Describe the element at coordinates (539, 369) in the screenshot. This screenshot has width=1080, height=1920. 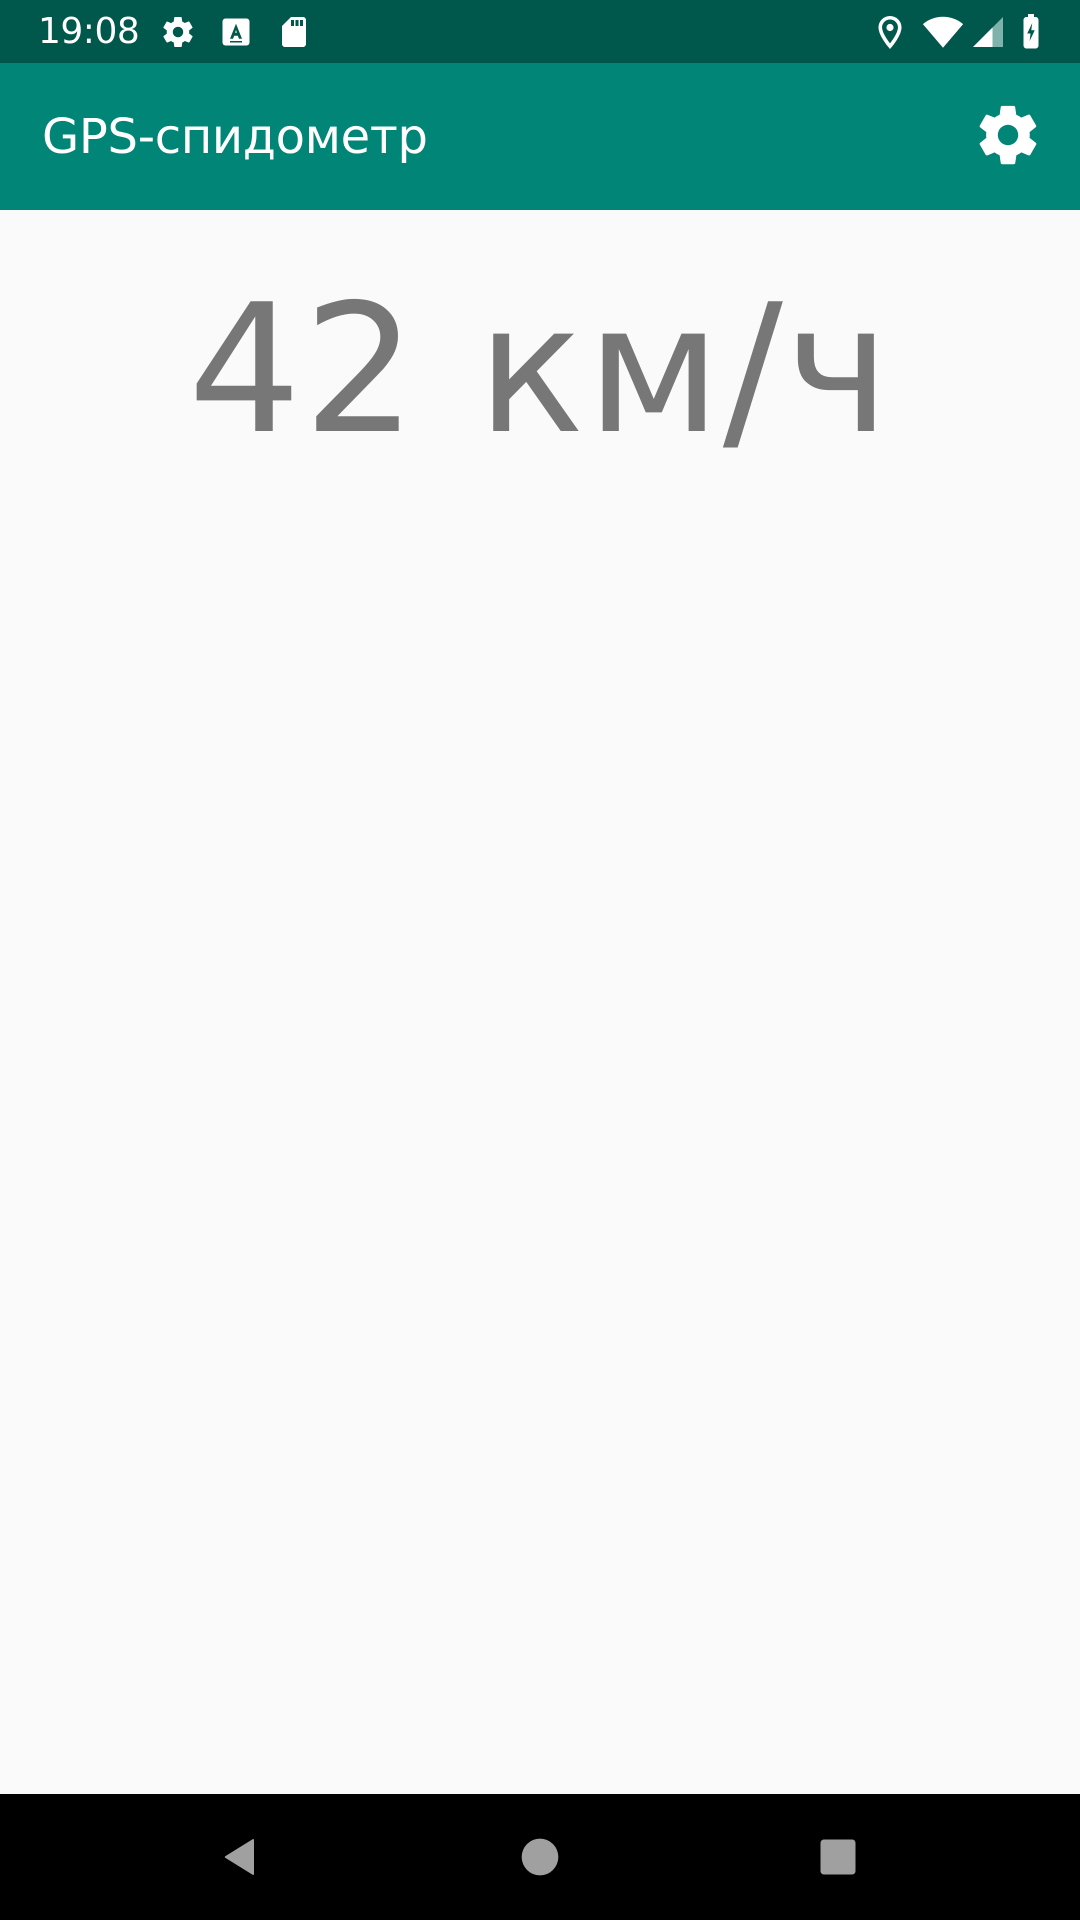
I see `speed-readout: 42 км/ч` at that location.